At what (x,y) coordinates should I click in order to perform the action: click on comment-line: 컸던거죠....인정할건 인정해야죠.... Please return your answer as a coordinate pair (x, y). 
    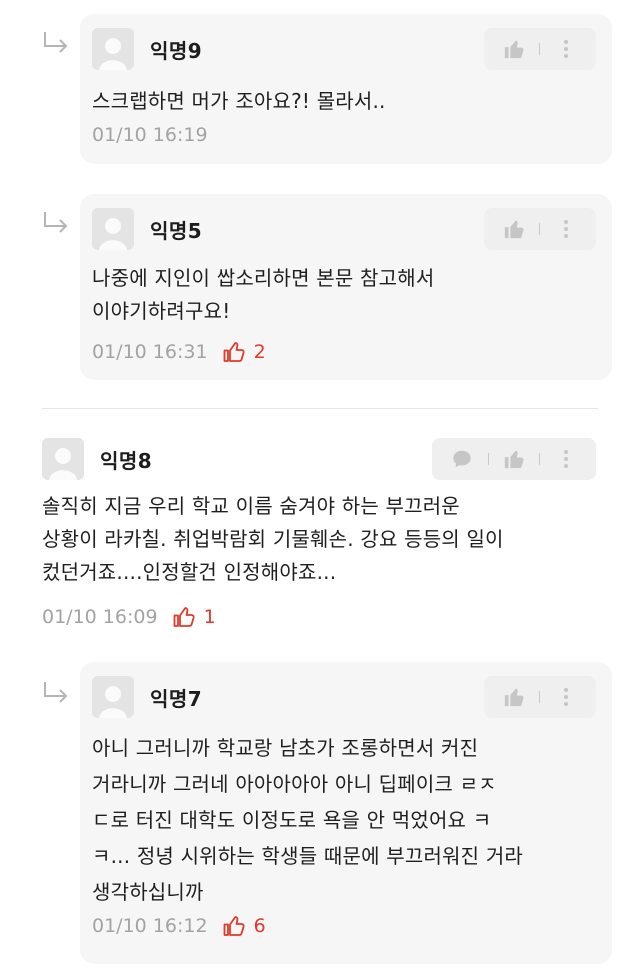
    Looking at the image, I should click on (189, 572).